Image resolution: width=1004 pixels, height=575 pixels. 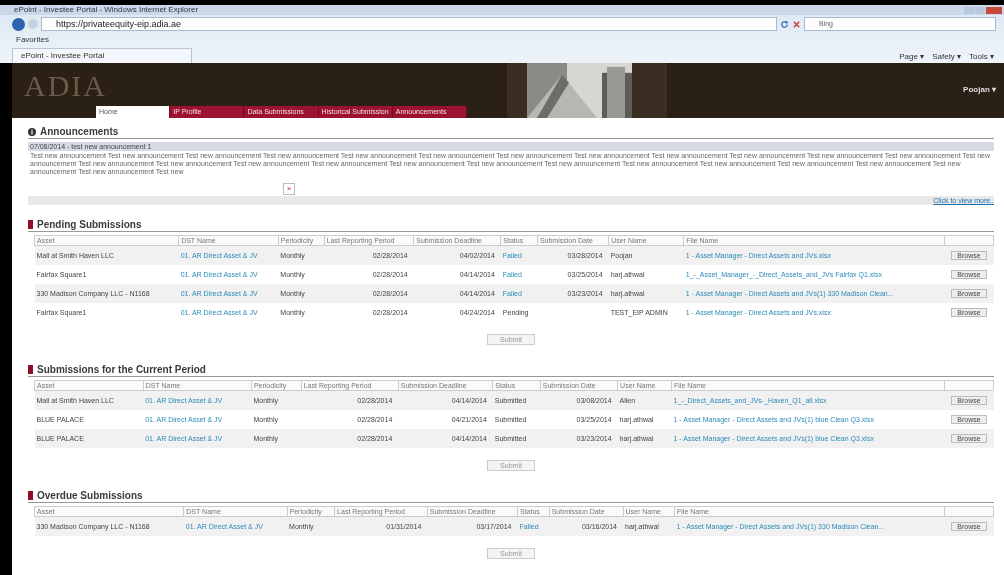 I want to click on address-field: https://privateequity-eip.adia.ae, so click(x=409, y=24).